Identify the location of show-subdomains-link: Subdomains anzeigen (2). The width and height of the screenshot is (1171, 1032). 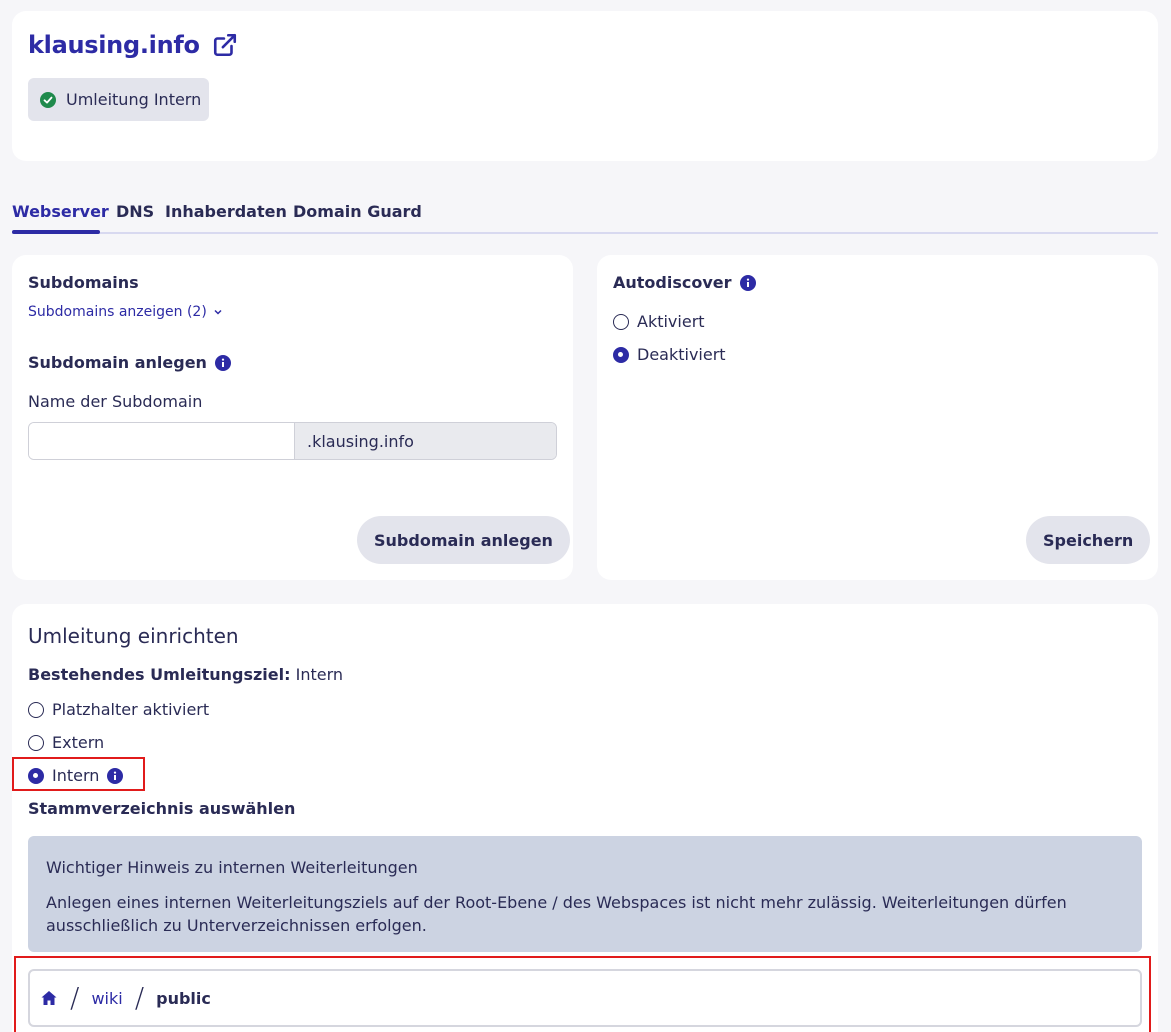
(125, 312).